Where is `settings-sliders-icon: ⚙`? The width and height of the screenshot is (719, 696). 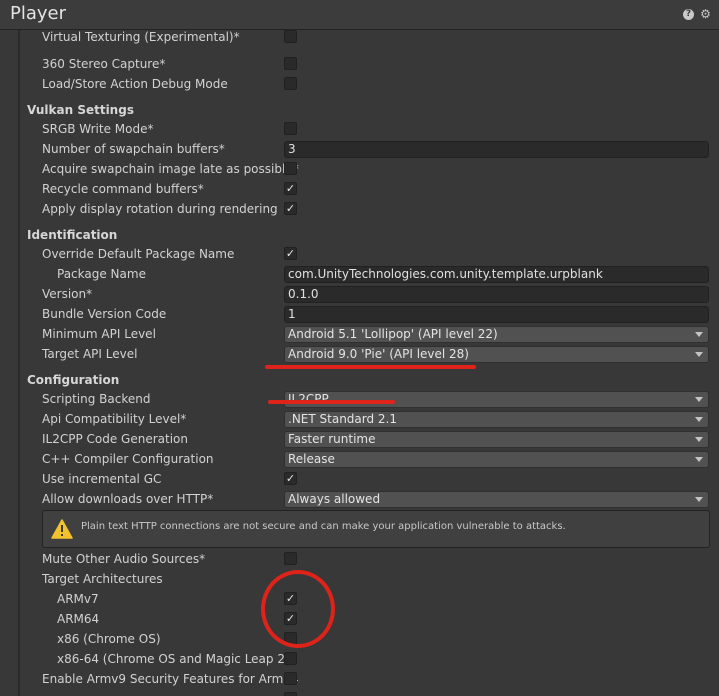 settings-sliders-icon: ⚙ is located at coordinates (705, 14).